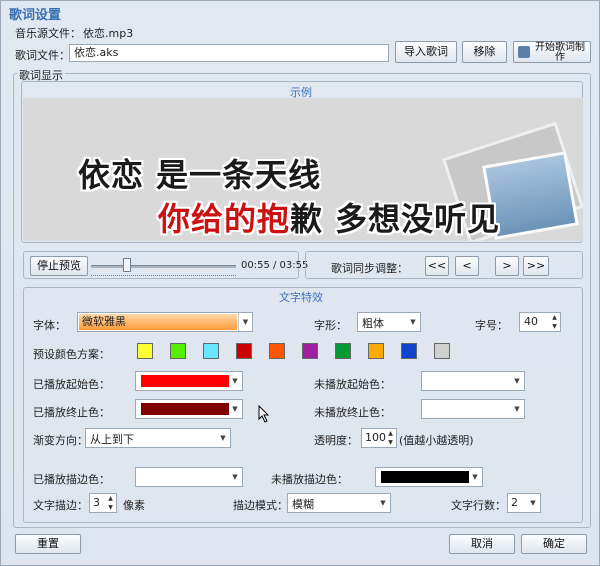 Image resolution: width=600 pixels, height=566 pixels. Describe the element at coordinates (560, 52) in the screenshot. I see `start-lyric-make-label: 开始歌词制作` at that location.